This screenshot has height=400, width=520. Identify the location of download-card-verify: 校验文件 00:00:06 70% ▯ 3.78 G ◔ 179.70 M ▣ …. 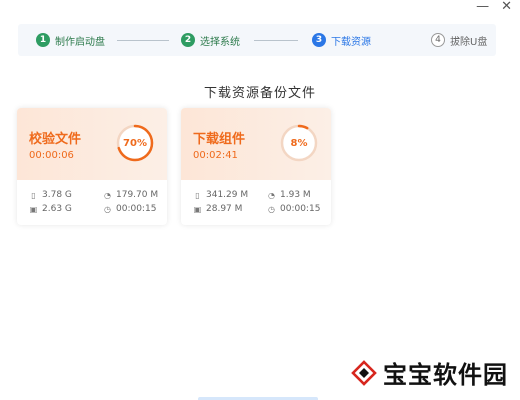
(92, 166).